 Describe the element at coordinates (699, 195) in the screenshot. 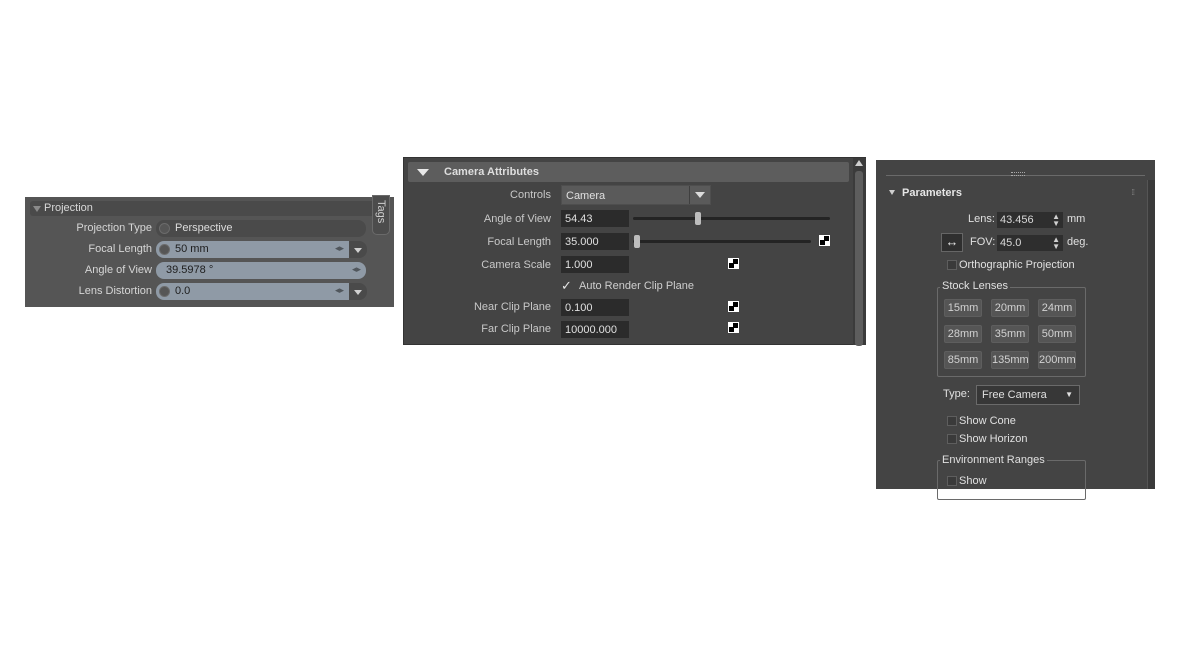

I see `chevron-down-icon` at that location.